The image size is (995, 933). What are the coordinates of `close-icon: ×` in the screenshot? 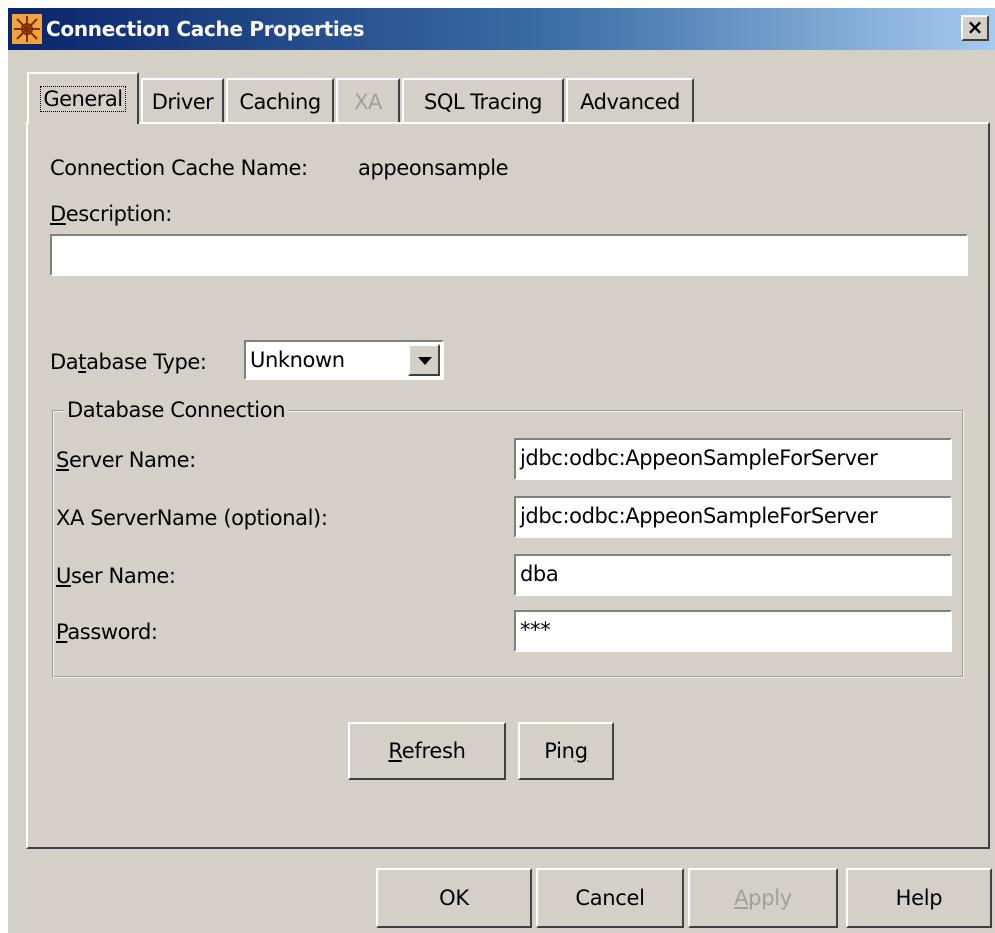 It's located at (975, 28).